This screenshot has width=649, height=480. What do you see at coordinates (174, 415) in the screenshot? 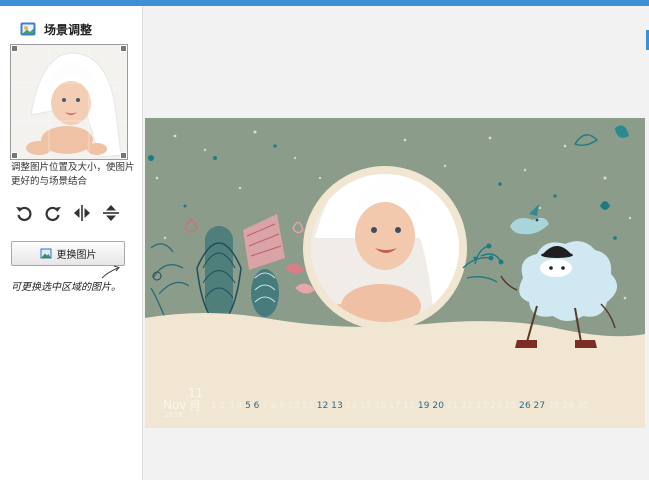
I see `calendar-year: 2016` at bounding box center [174, 415].